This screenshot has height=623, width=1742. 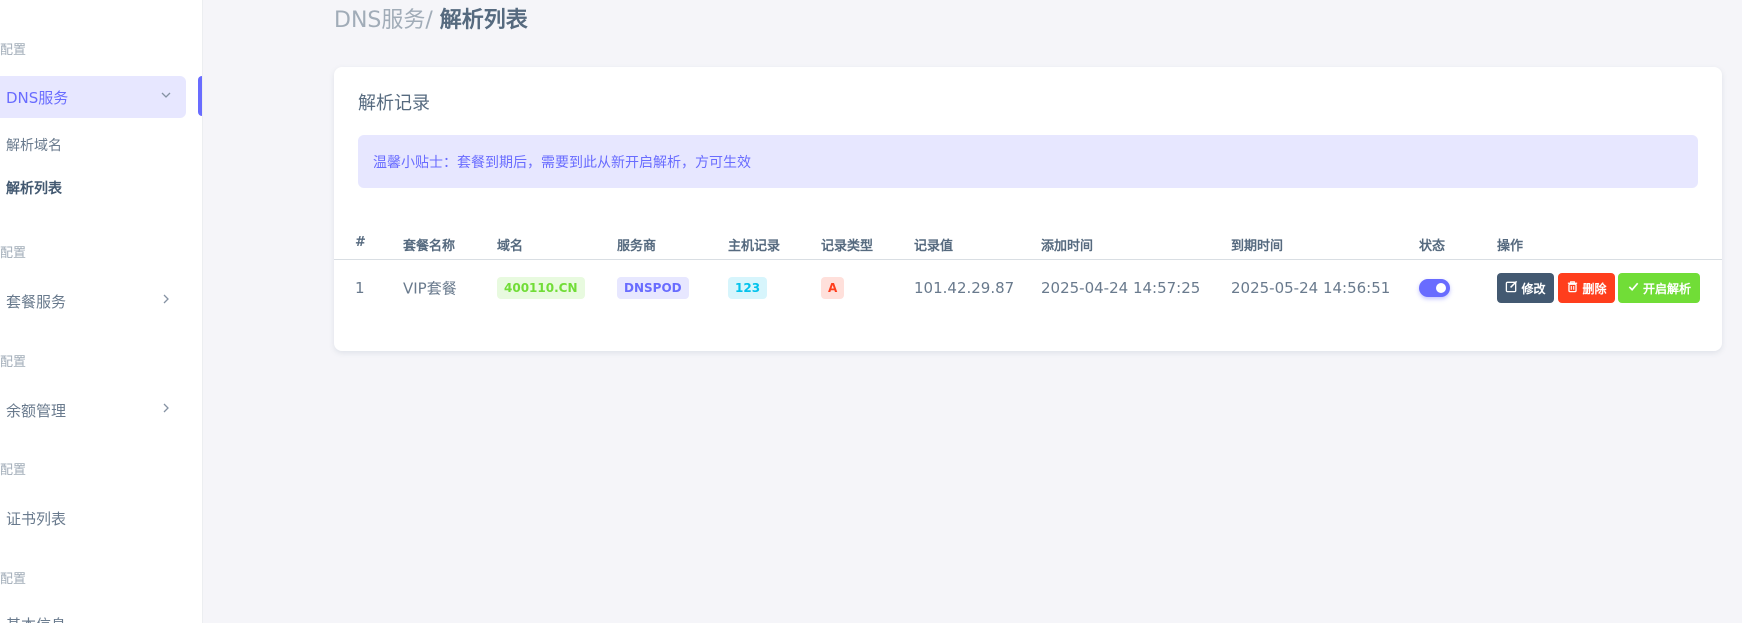 What do you see at coordinates (1511, 288) in the screenshot?
I see `edit-icon` at bounding box center [1511, 288].